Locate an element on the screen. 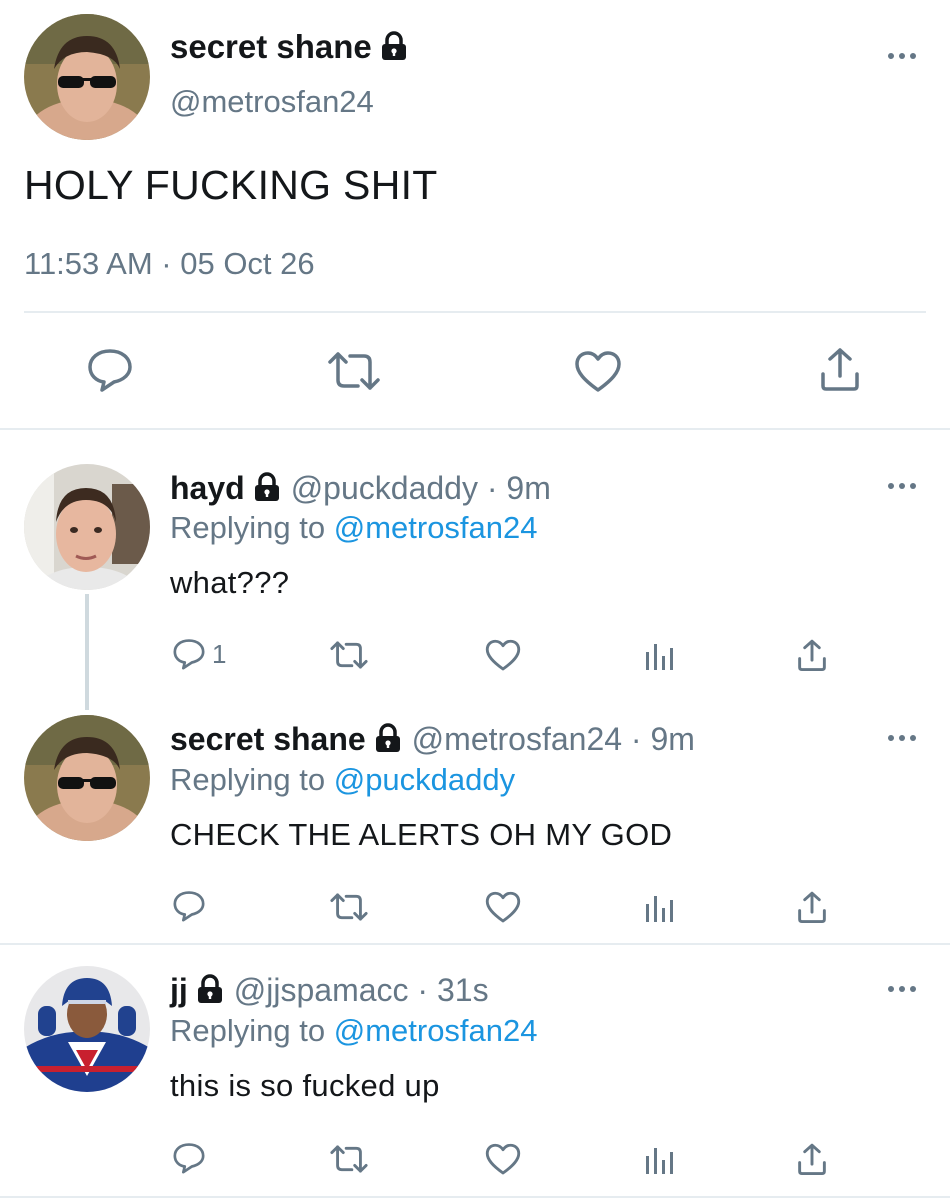  replying-to-link: @puckdaddy is located at coordinates (424, 779).